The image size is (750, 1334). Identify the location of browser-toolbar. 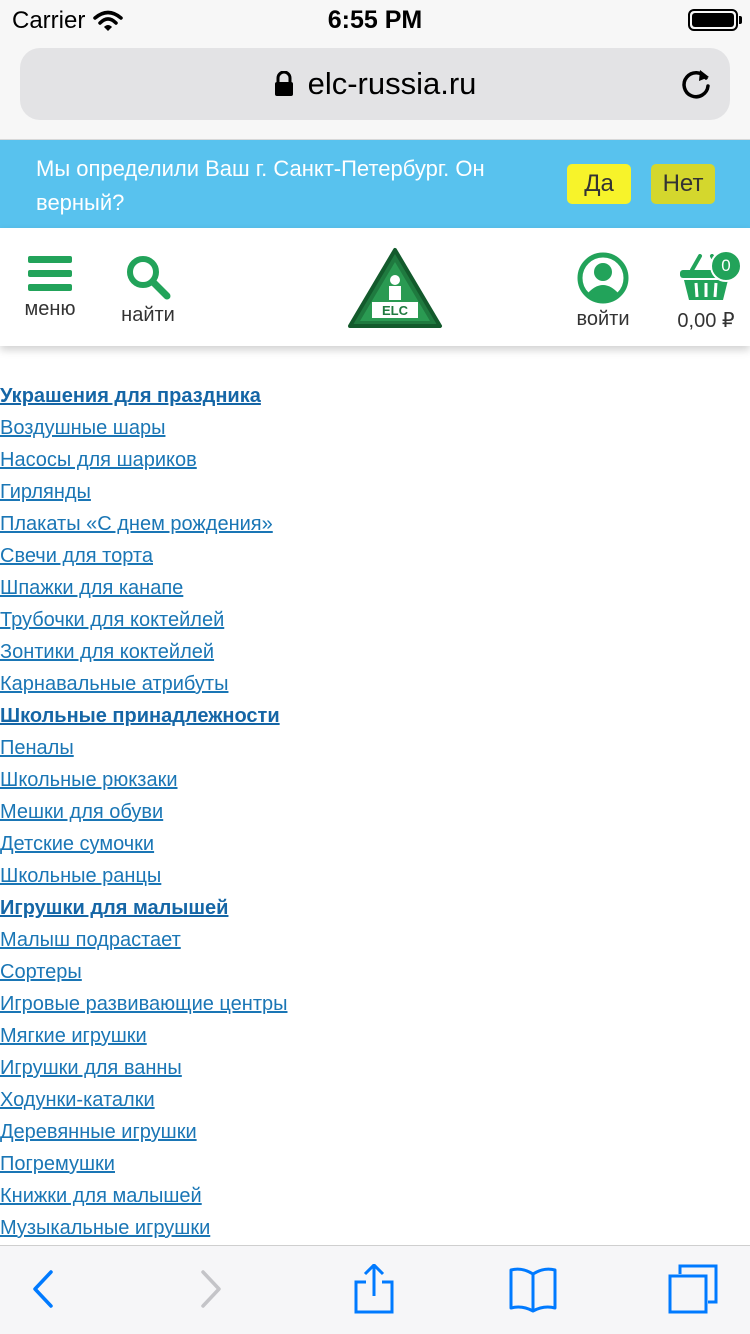
(375, 1289).